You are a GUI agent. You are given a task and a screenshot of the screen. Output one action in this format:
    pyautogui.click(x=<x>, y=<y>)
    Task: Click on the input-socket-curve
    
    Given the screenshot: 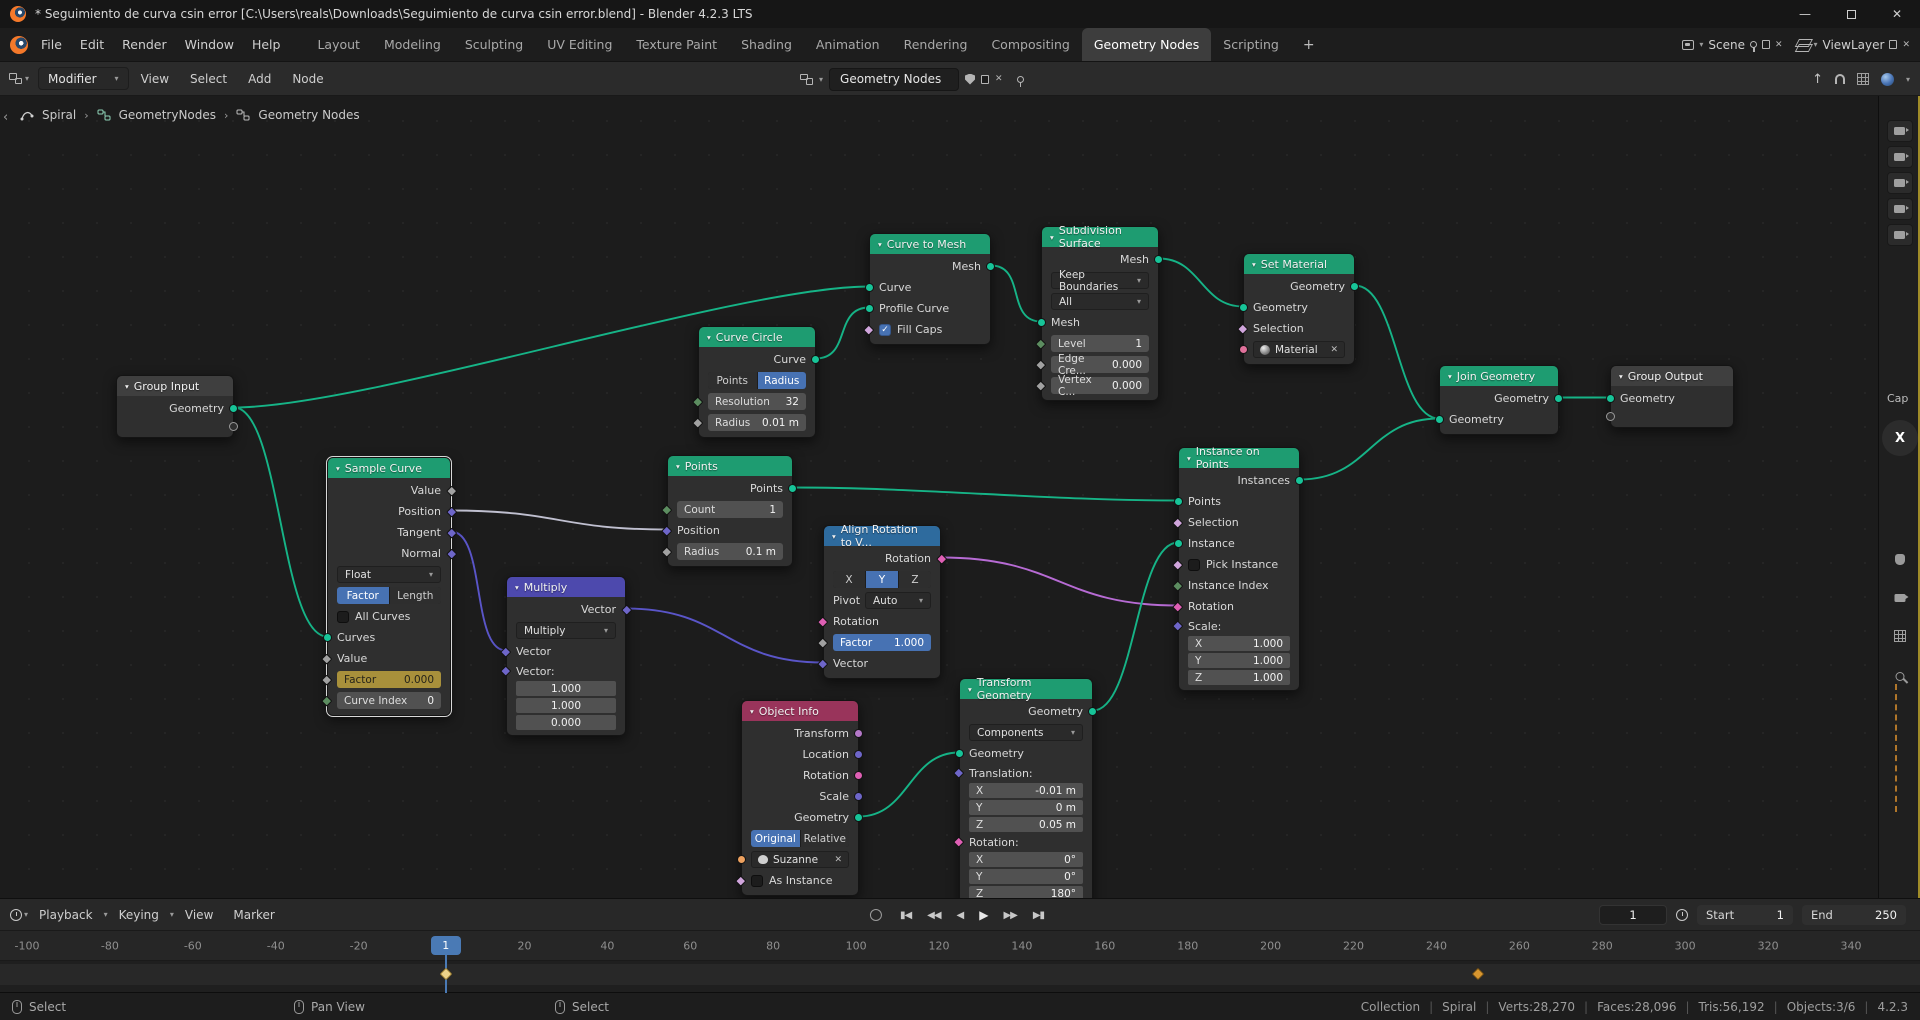 What is the action you would take?
    pyautogui.click(x=869, y=287)
    